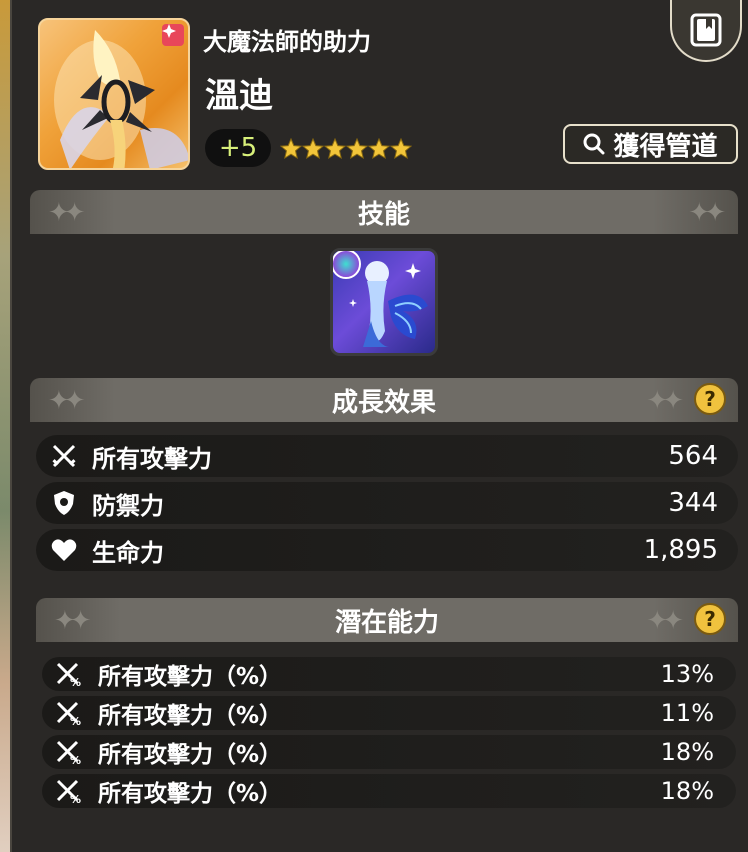 The image size is (748, 852). I want to click on potential-section-title: 潛在能力, so click(386, 622).